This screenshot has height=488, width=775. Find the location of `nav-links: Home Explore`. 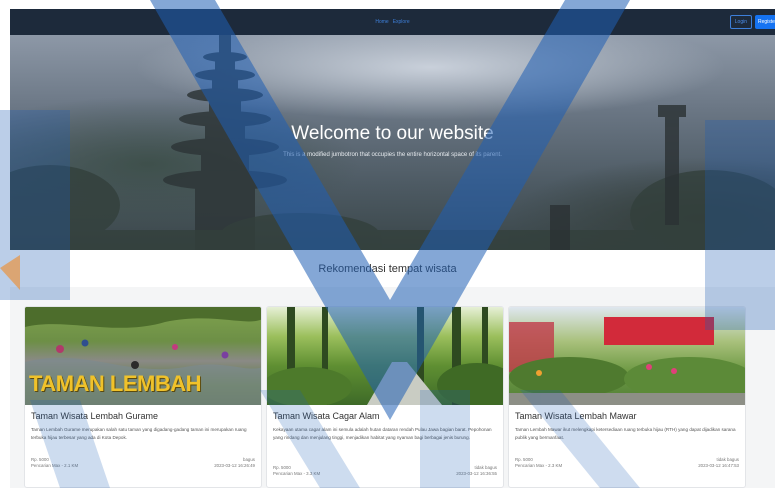

nav-links: Home Explore is located at coordinates (392, 22).